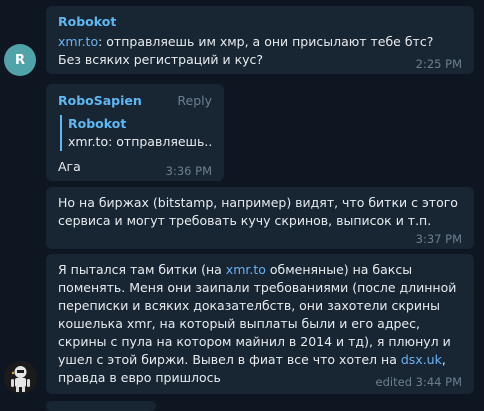  I want to click on message-time: 2:25 PM, so click(438, 64).